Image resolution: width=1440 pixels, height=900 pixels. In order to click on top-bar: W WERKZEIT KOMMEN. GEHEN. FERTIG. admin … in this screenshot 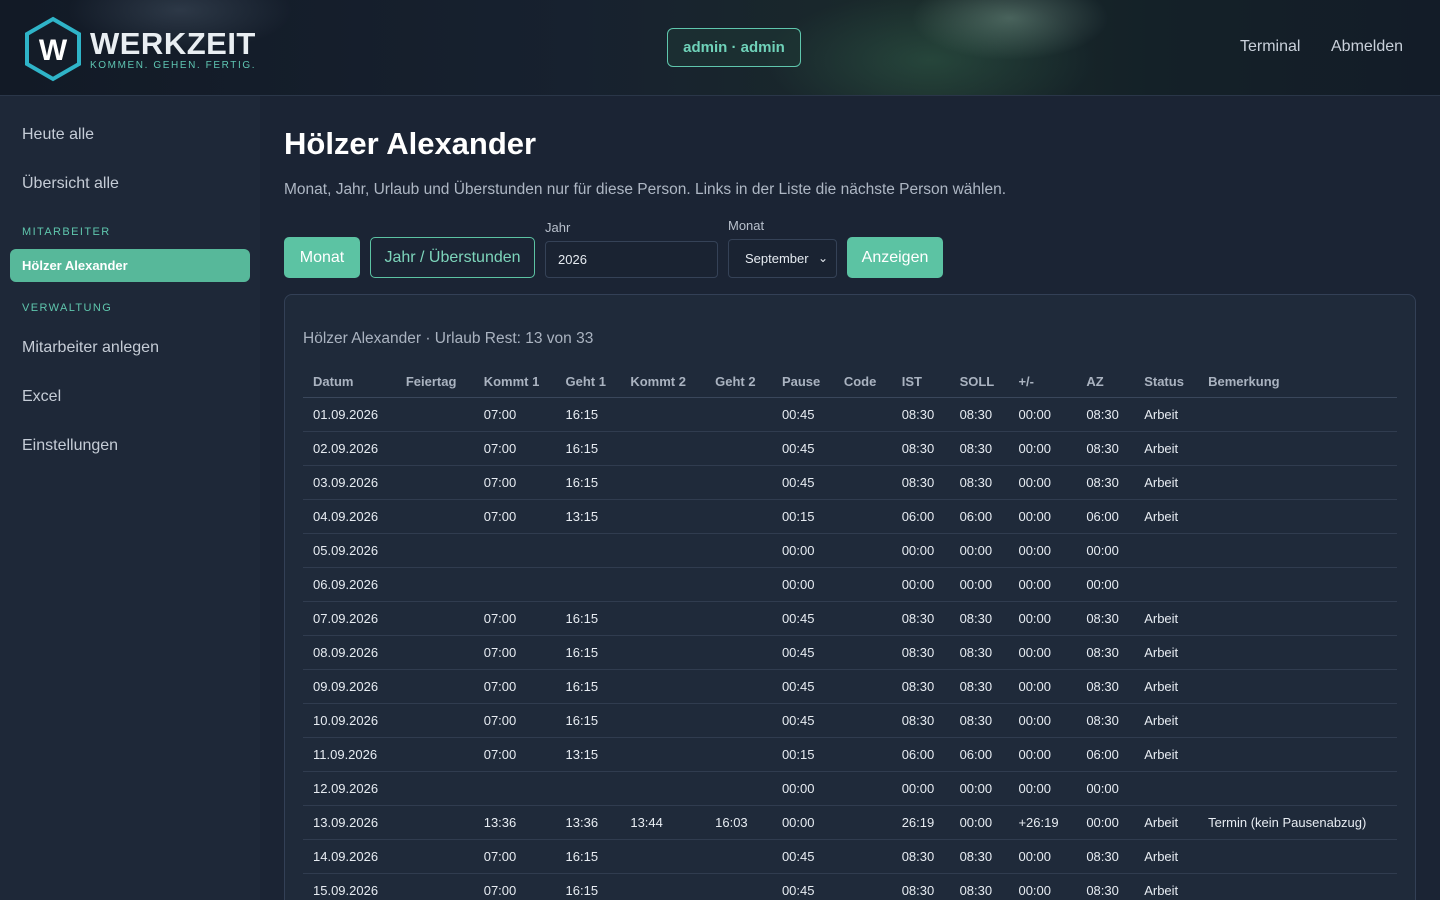, I will do `click(720, 48)`.